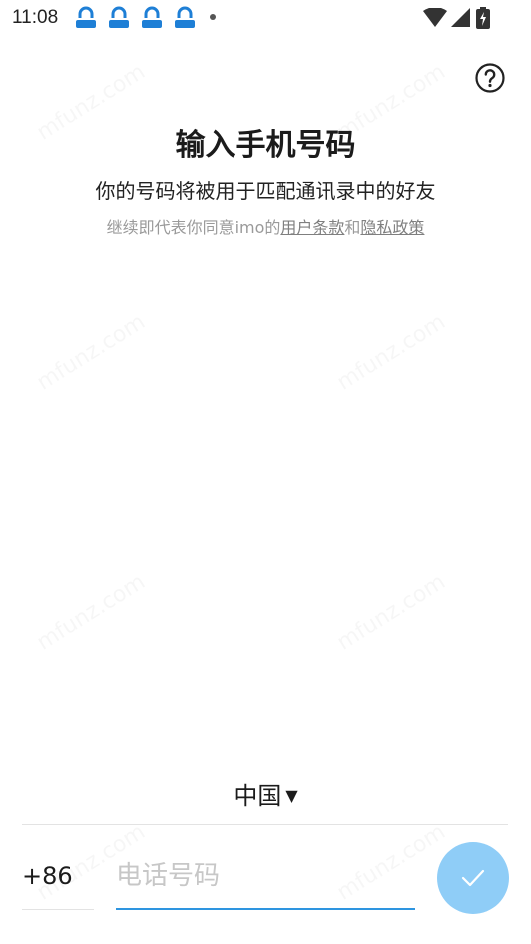  I want to click on page-subtitle: 你的号码将被用于匹配通讯录中的好友, so click(265, 191).